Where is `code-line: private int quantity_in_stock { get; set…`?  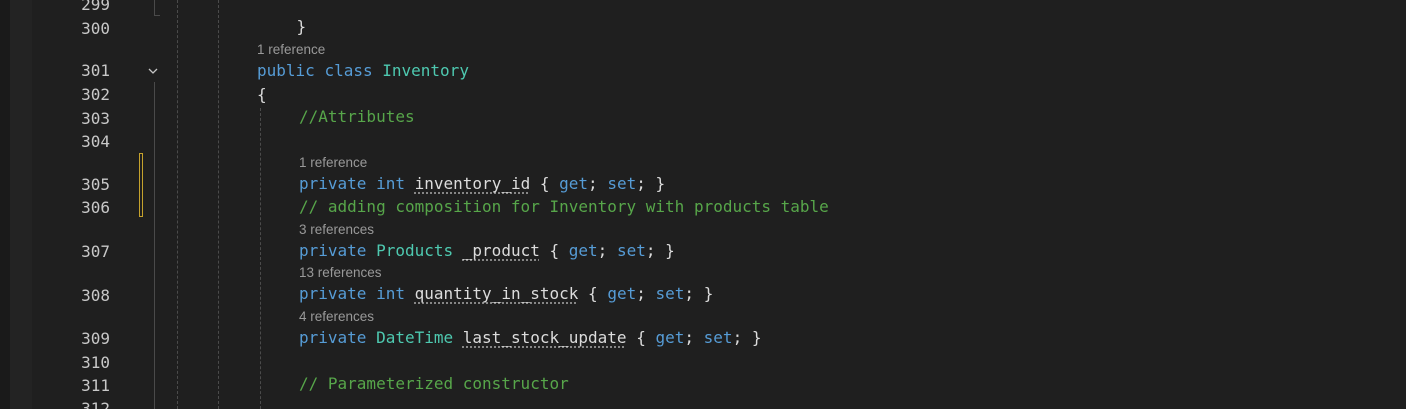
code-line: private int quantity_in_stock { get; set… is located at coordinates (506, 294).